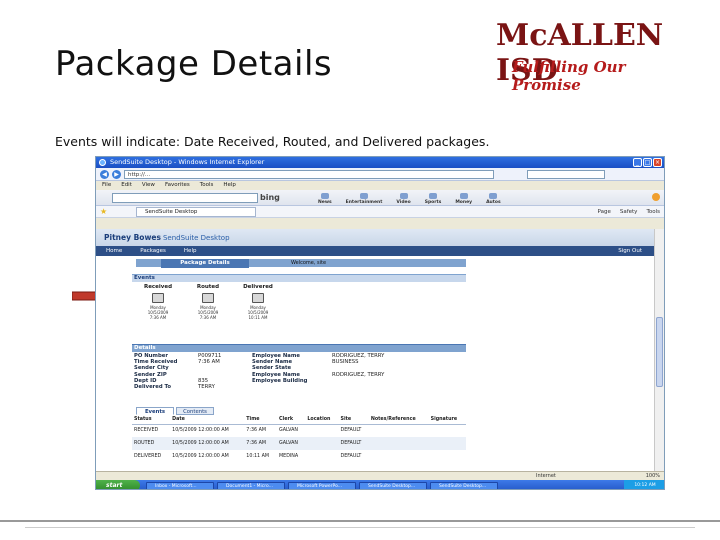 The height and width of the screenshot is (540, 720). I want to click on browser-tab: SendSuite Desktop, so click(196, 212).